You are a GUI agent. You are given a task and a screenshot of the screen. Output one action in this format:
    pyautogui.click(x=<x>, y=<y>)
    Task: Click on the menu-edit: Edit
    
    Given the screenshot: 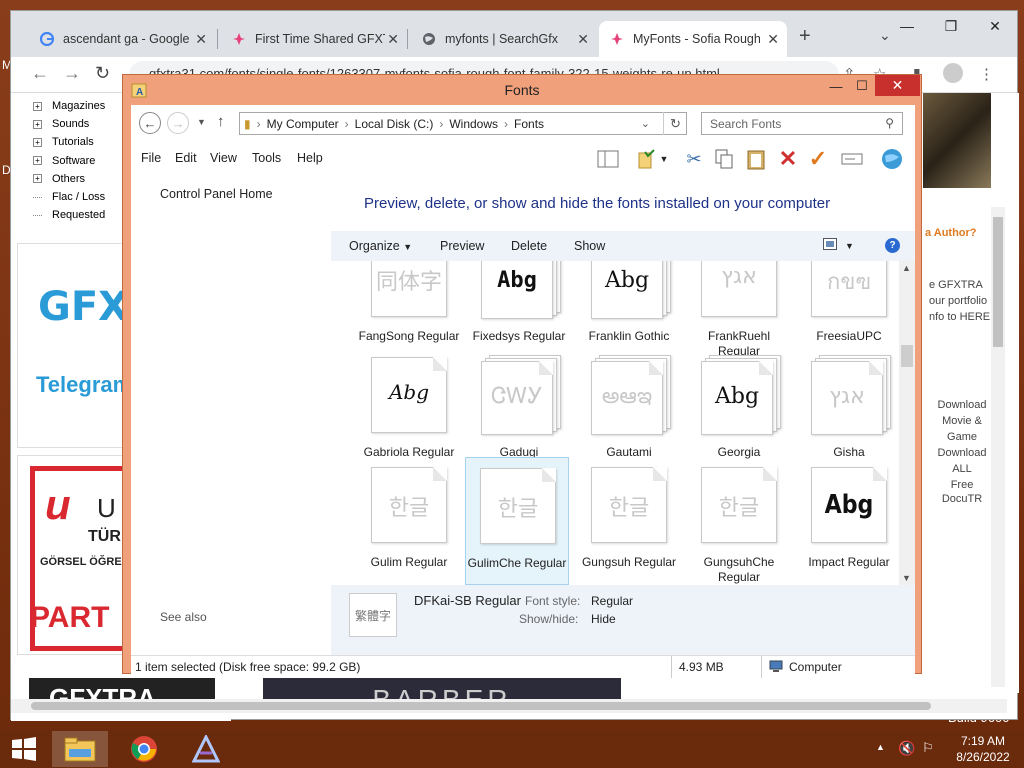 What is the action you would take?
    pyautogui.click(x=186, y=158)
    